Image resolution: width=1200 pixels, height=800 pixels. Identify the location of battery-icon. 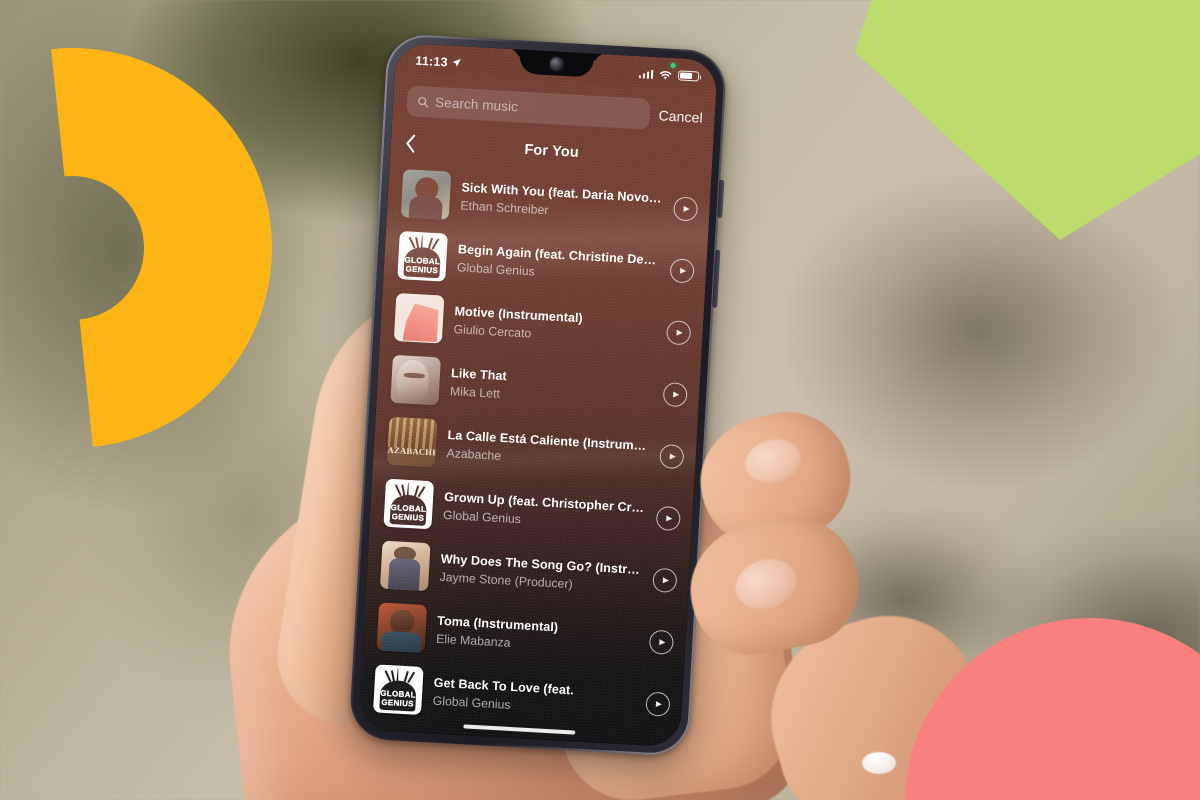
(688, 76).